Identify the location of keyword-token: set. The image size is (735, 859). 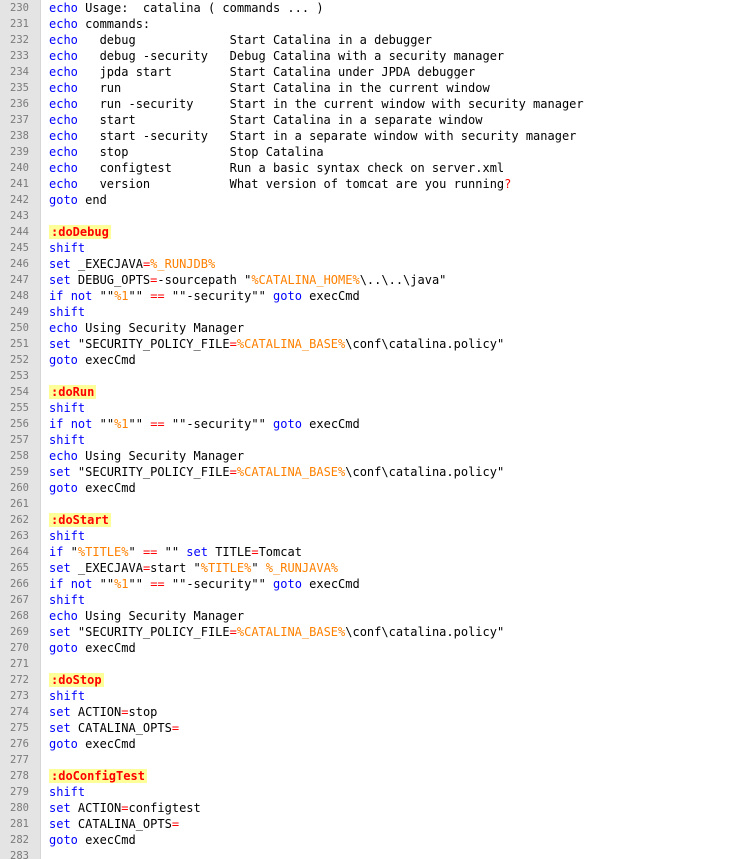
(60, 728).